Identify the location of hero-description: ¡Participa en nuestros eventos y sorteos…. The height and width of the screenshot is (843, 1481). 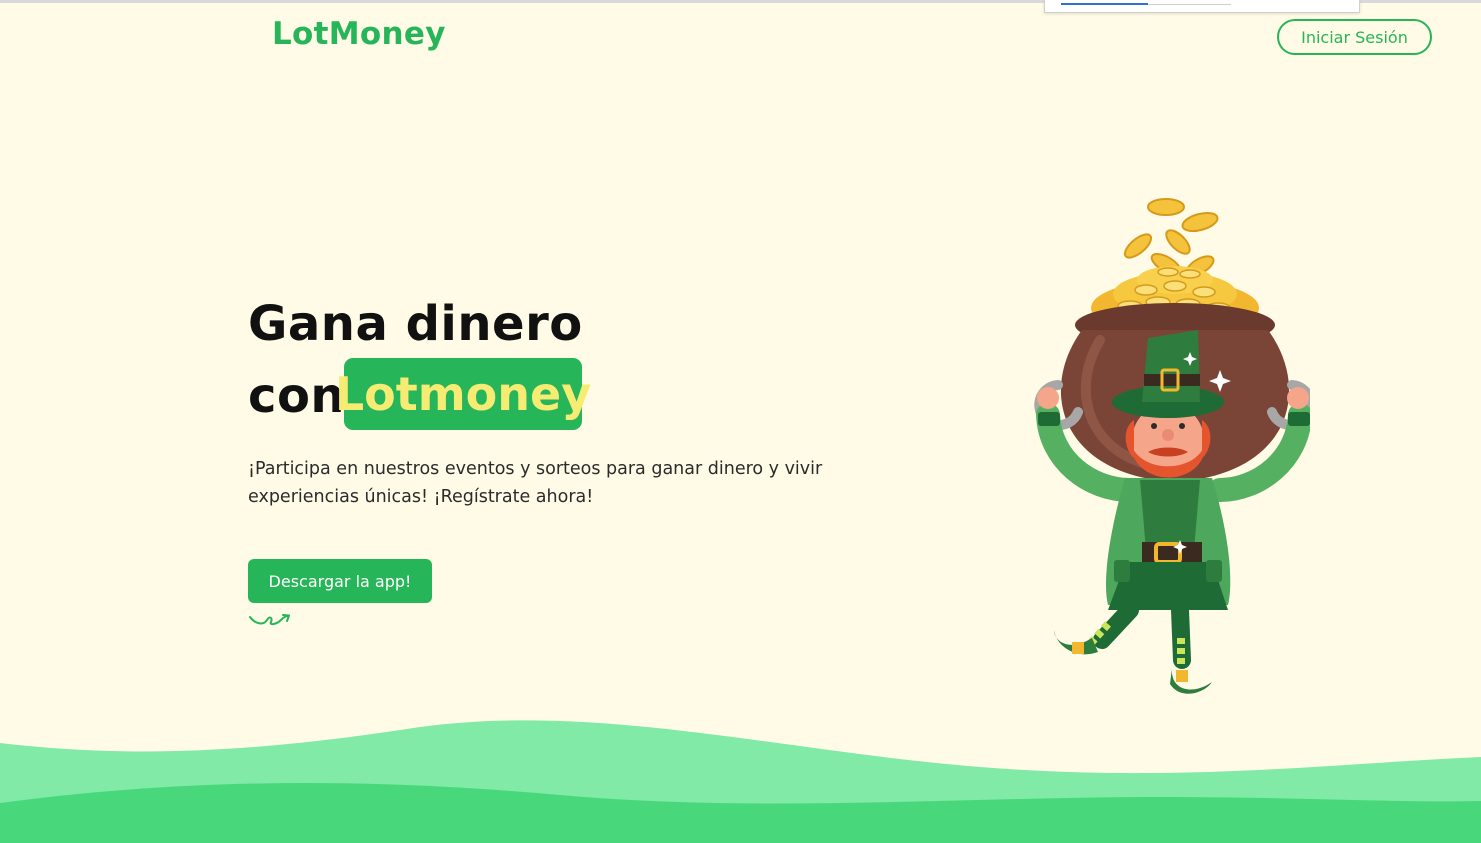
(535, 483).